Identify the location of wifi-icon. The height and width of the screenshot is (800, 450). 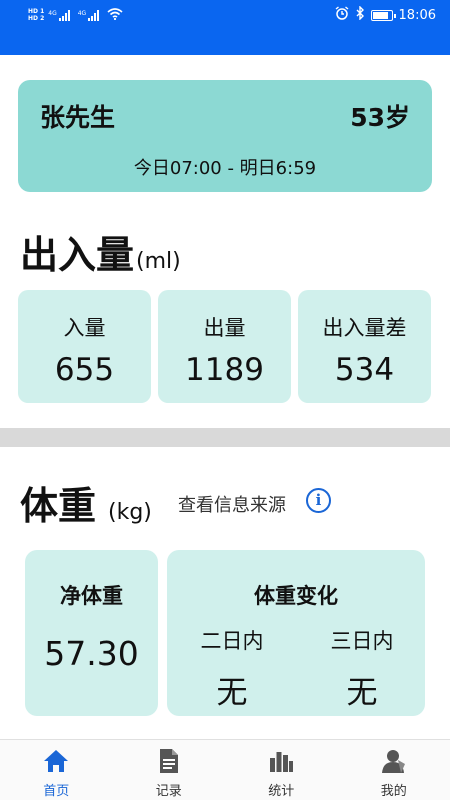
(115, 15).